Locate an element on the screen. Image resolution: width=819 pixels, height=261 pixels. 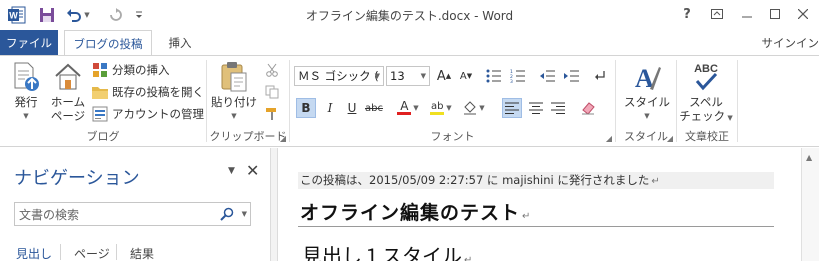
manage-accounts-button: アカウントの管理 is located at coordinates (148, 114).